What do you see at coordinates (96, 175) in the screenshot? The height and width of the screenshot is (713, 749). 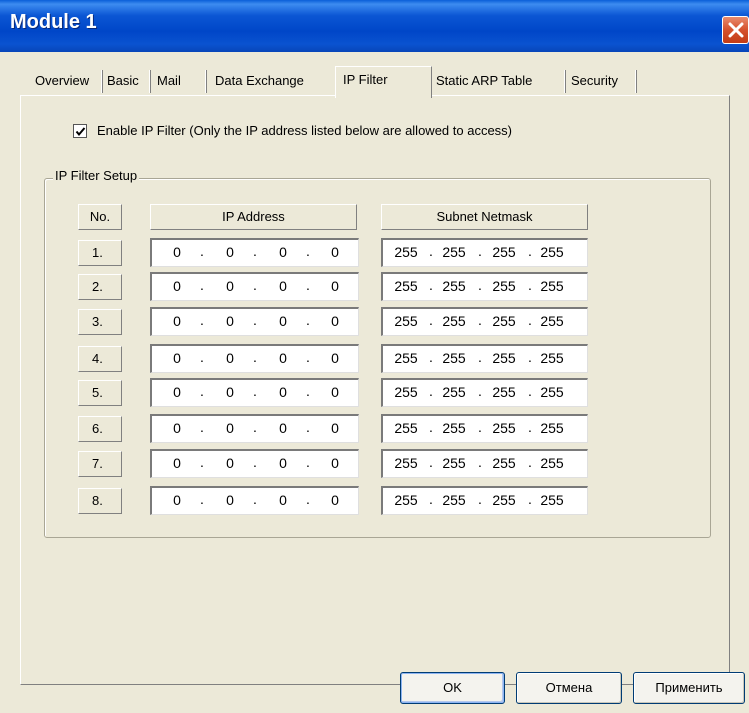 I see `group-title: IP Filter Setup` at bounding box center [96, 175].